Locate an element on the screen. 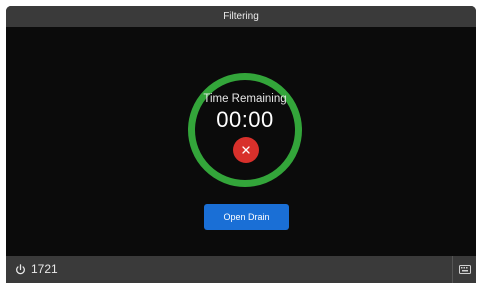 The height and width of the screenshot is (283, 478). title-bar: Filtering is located at coordinates (241, 16).